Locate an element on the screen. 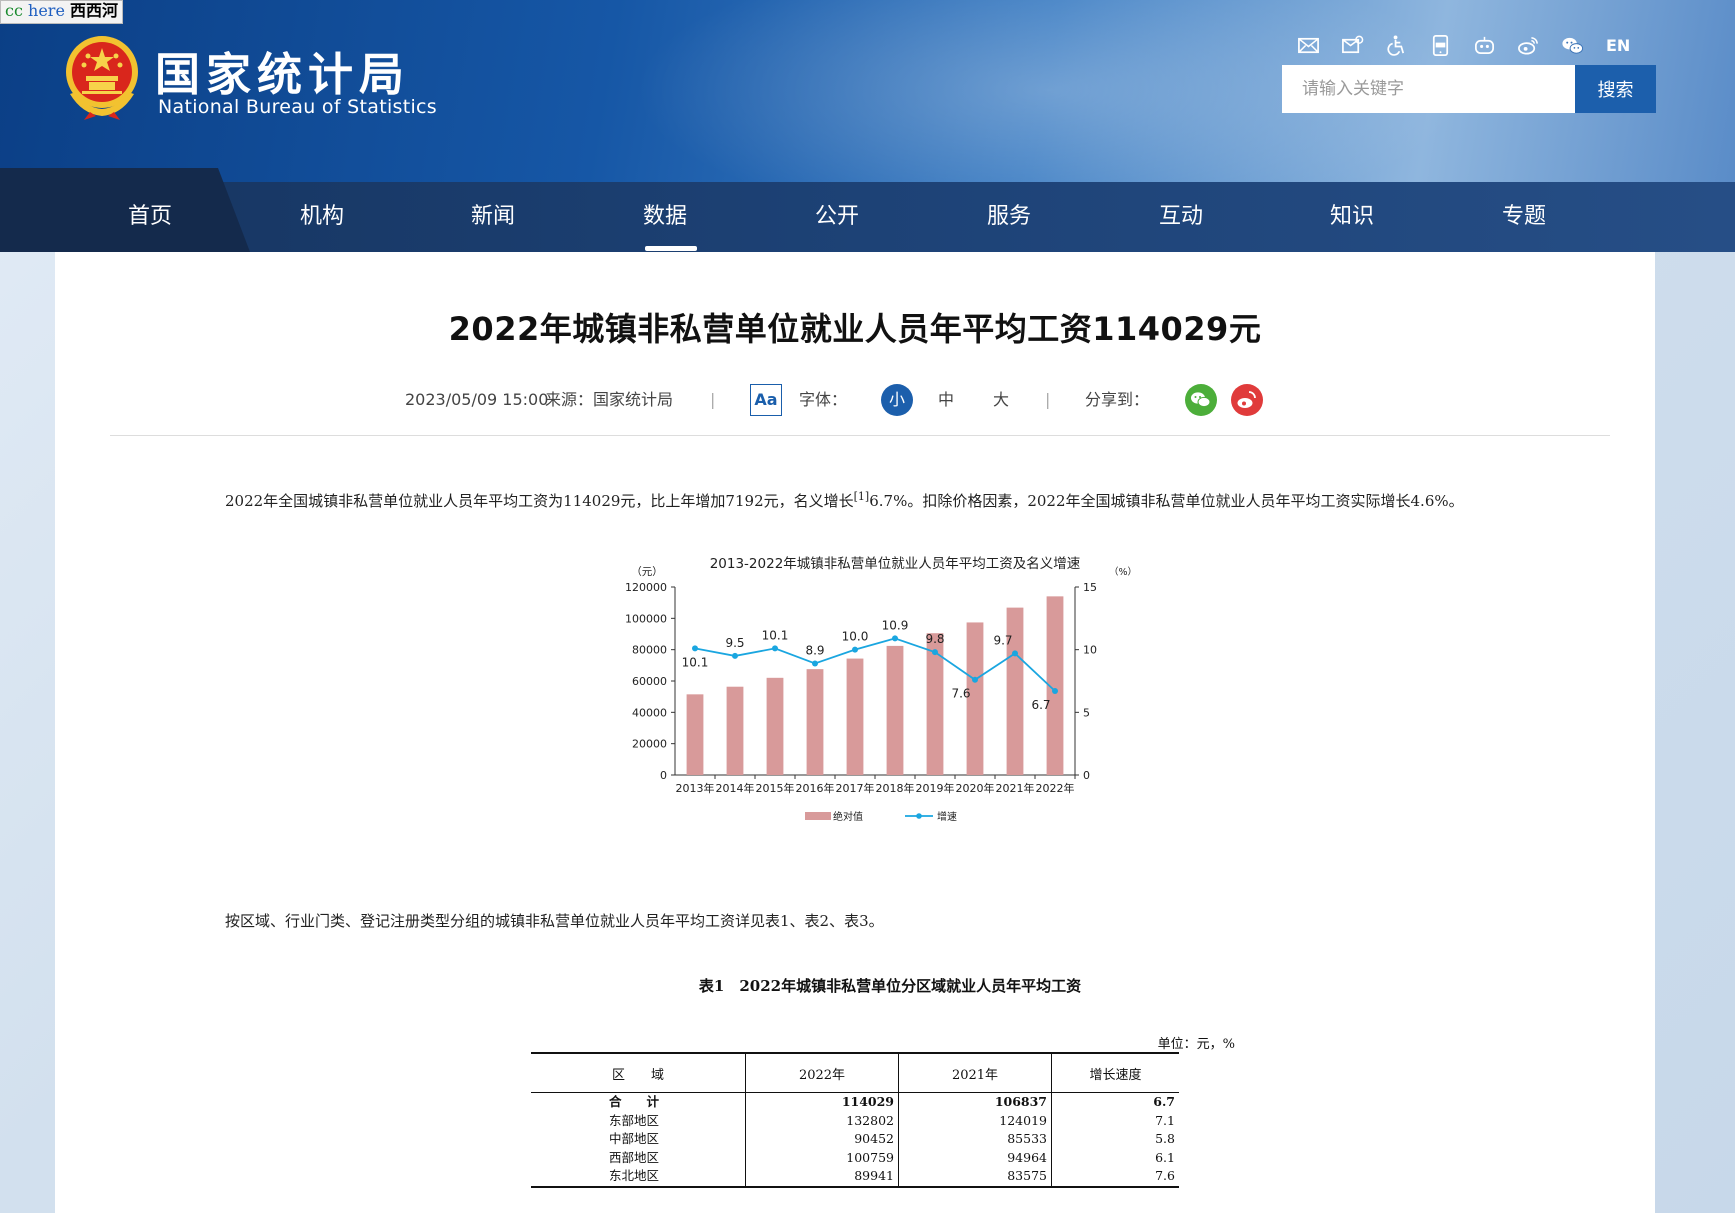 Image resolution: width=1735 pixels, height=1213 pixels. table-cell: 83575 is located at coordinates (975, 1177).